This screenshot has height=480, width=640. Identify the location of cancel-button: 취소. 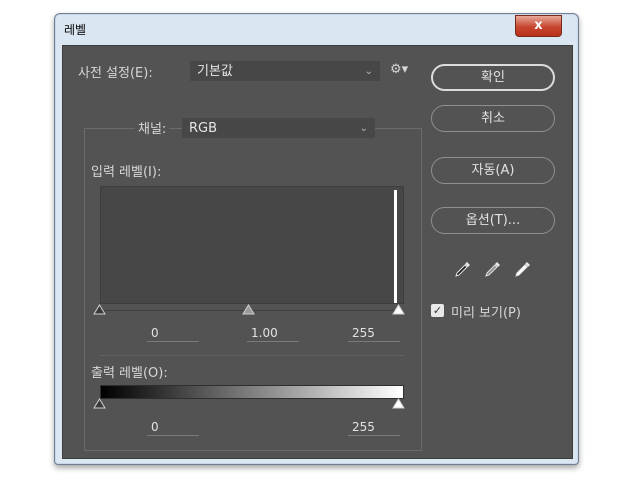
(493, 118).